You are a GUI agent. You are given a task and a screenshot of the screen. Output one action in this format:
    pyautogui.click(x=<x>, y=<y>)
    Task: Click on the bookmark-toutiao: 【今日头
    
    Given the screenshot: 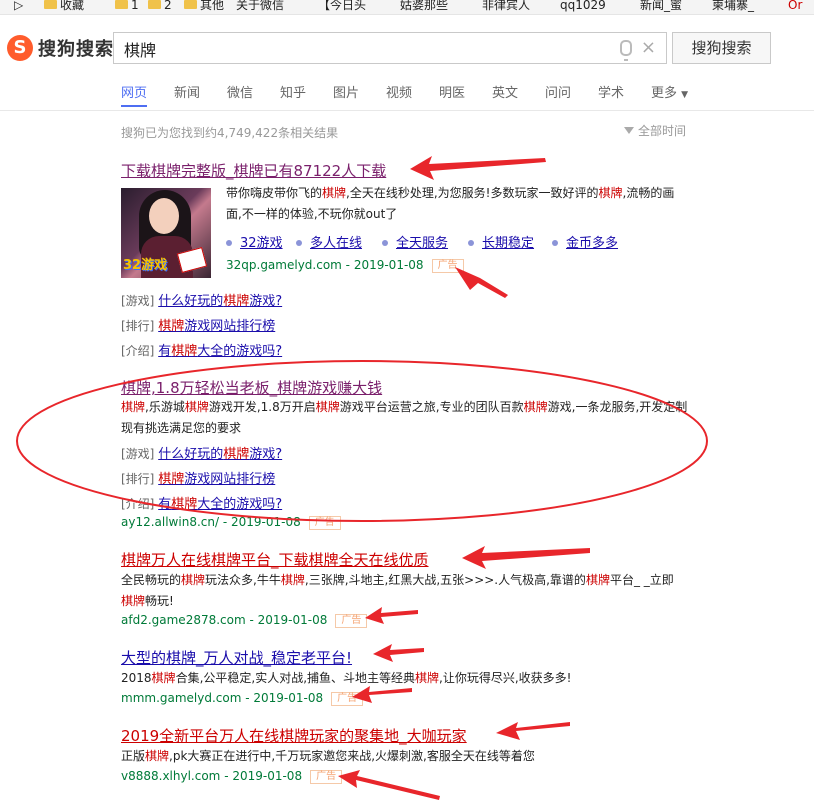 What is the action you would take?
    pyautogui.click(x=342, y=5)
    